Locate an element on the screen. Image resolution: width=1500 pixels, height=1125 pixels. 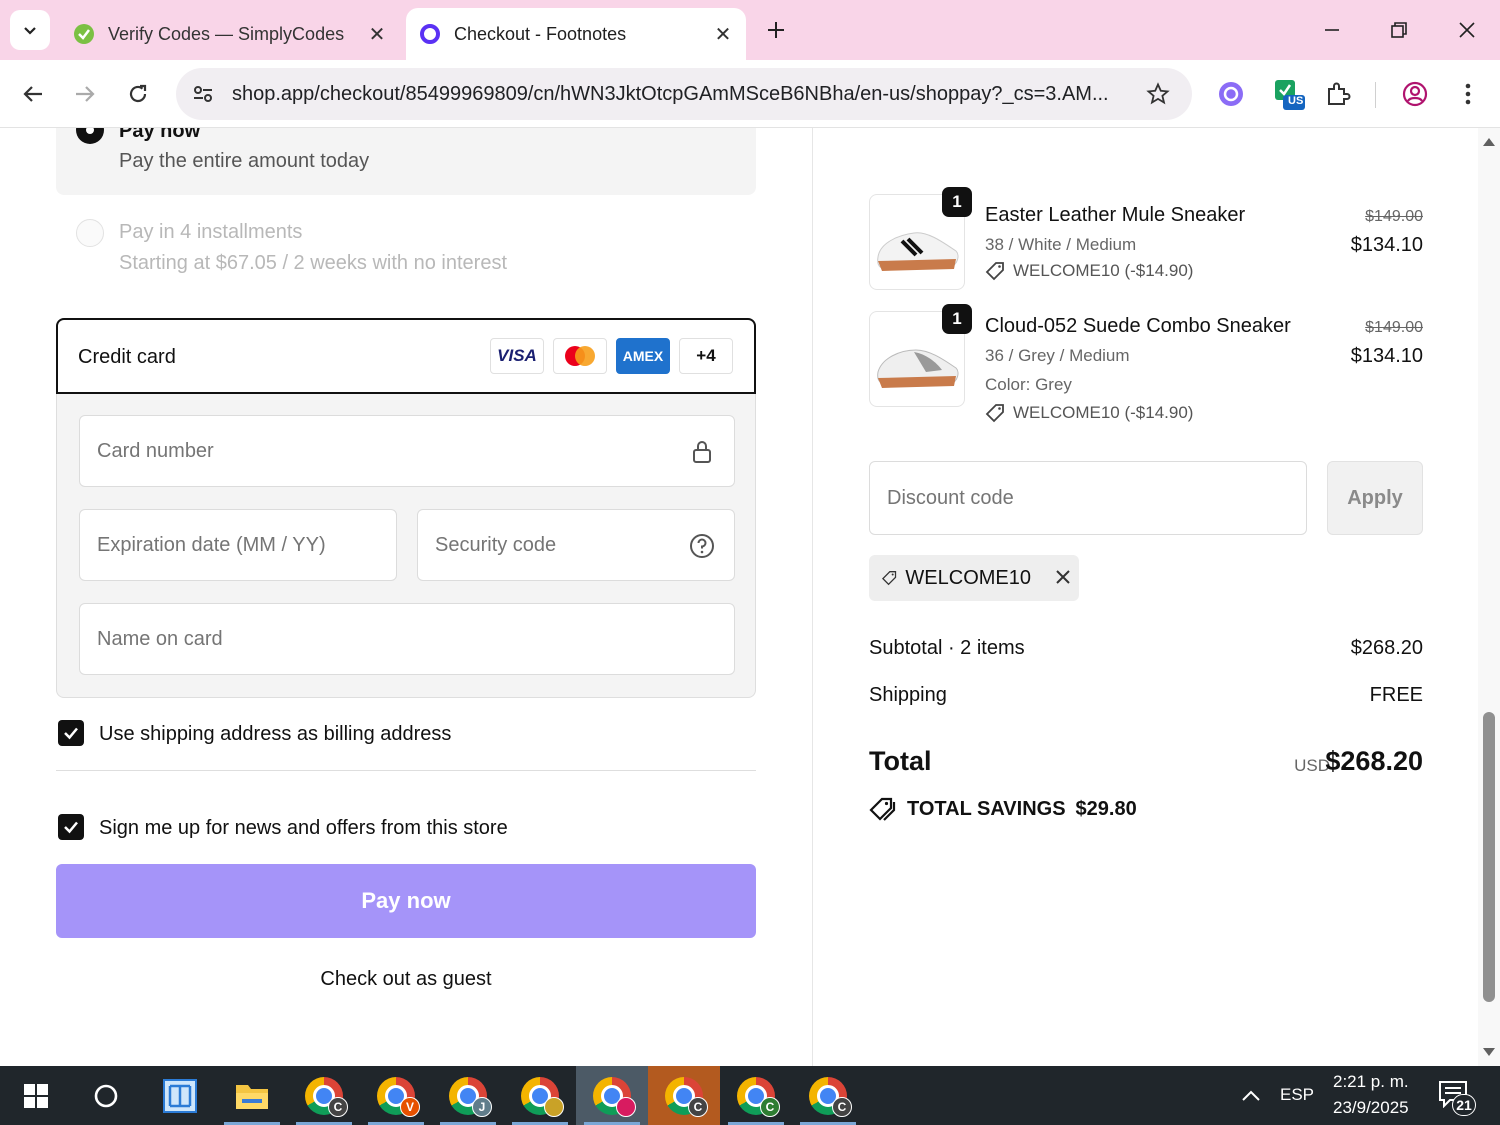
billing-address-checkbox is located at coordinates (71, 733).